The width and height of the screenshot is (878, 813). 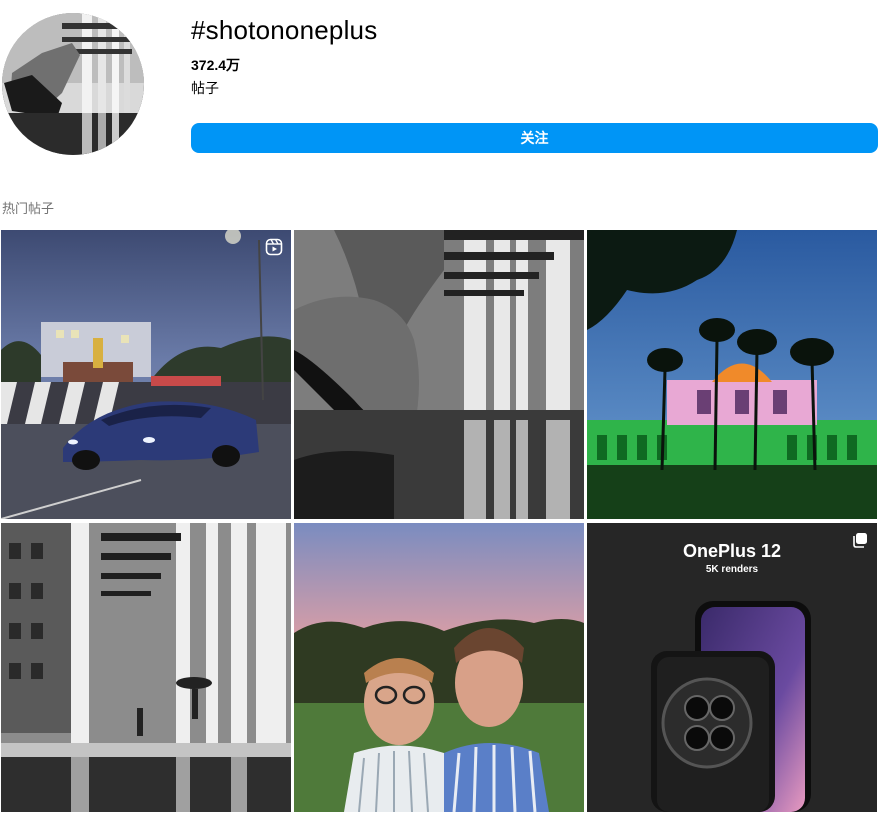 I want to click on top-posts-heading: 热门帖子, so click(x=28, y=208).